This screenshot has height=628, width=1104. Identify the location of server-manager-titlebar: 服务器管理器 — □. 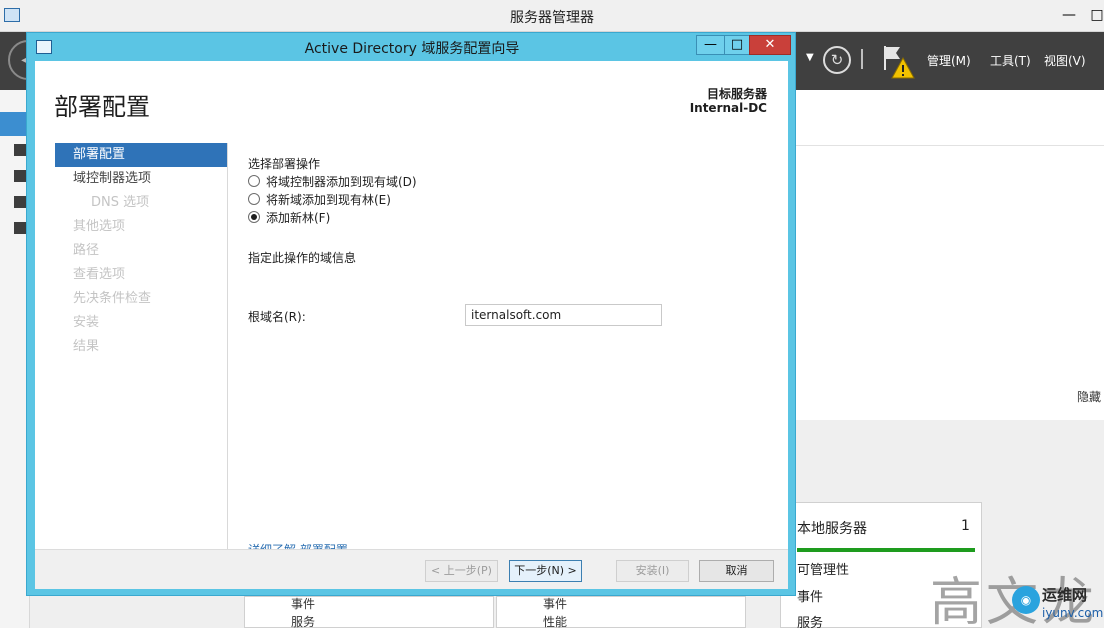
(552, 16).